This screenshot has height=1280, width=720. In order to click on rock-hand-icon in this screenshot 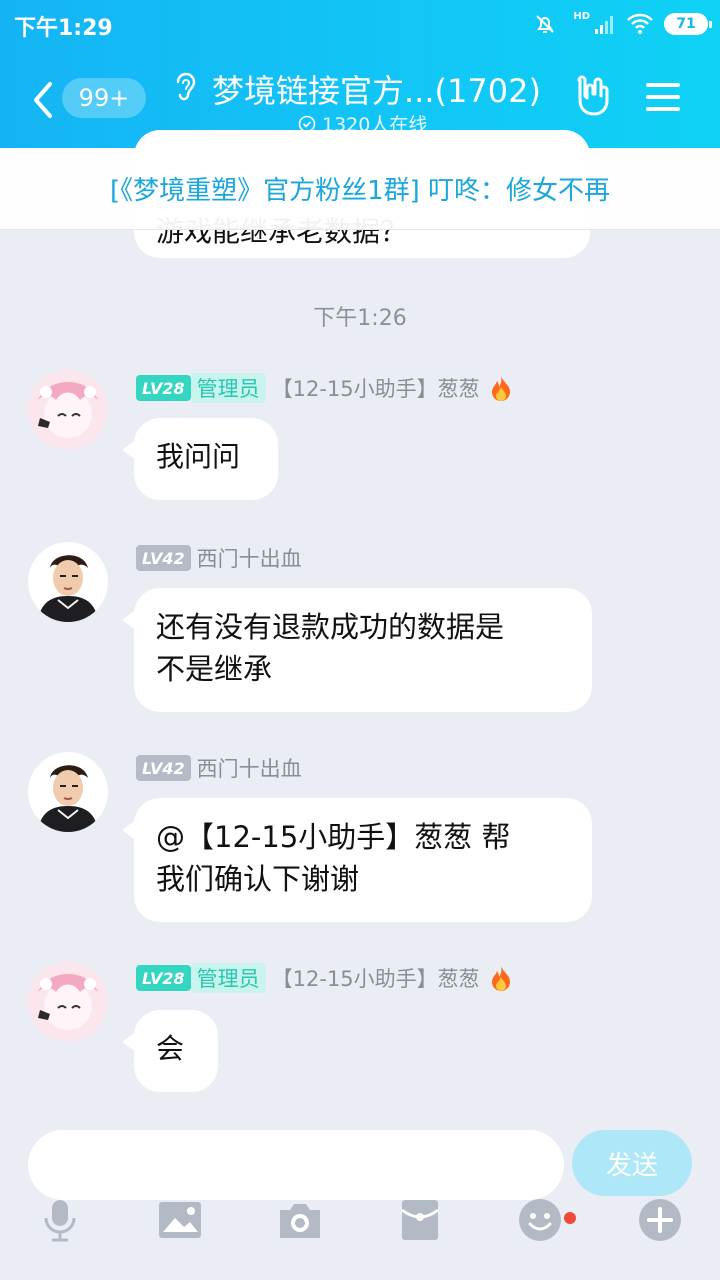, I will do `click(593, 96)`.